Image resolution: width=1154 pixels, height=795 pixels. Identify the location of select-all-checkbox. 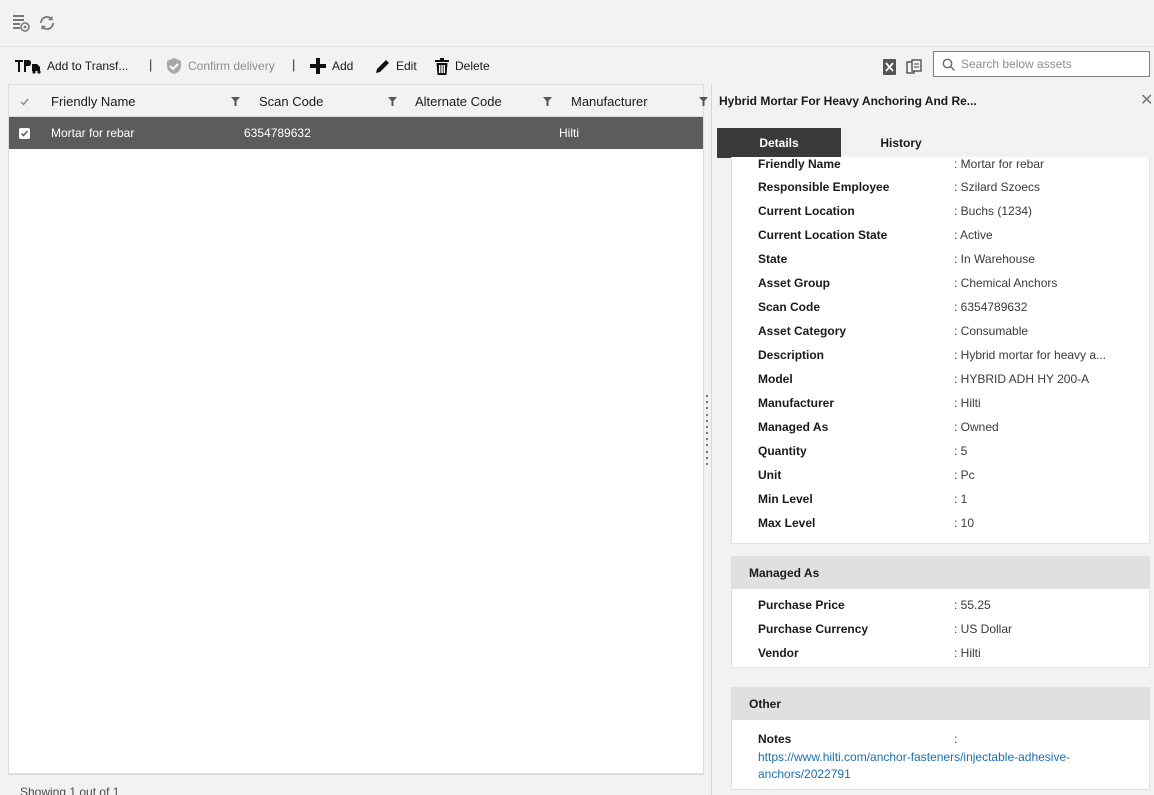
(24, 101).